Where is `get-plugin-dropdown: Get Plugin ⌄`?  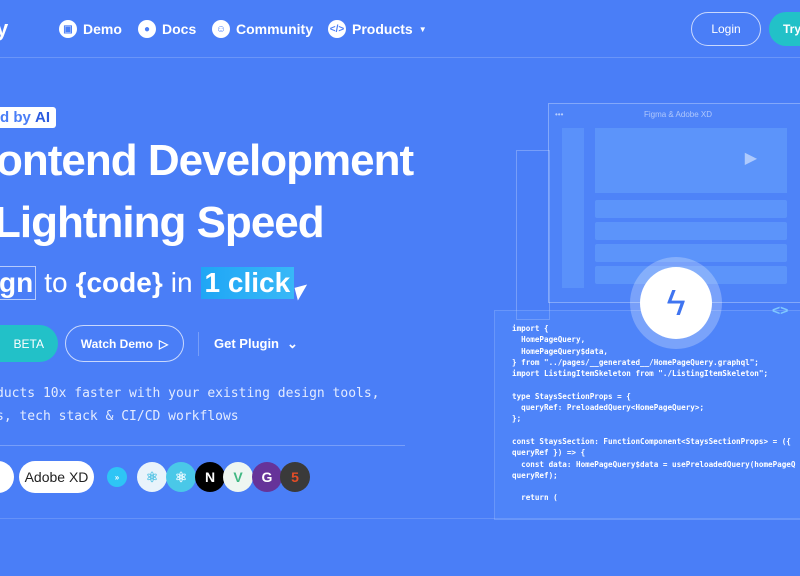
get-plugin-dropdown: Get Plugin ⌄ is located at coordinates (256, 344).